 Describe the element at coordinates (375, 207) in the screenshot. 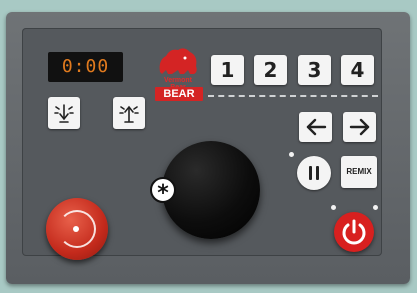

I see `power-indicator-led-right` at that location.